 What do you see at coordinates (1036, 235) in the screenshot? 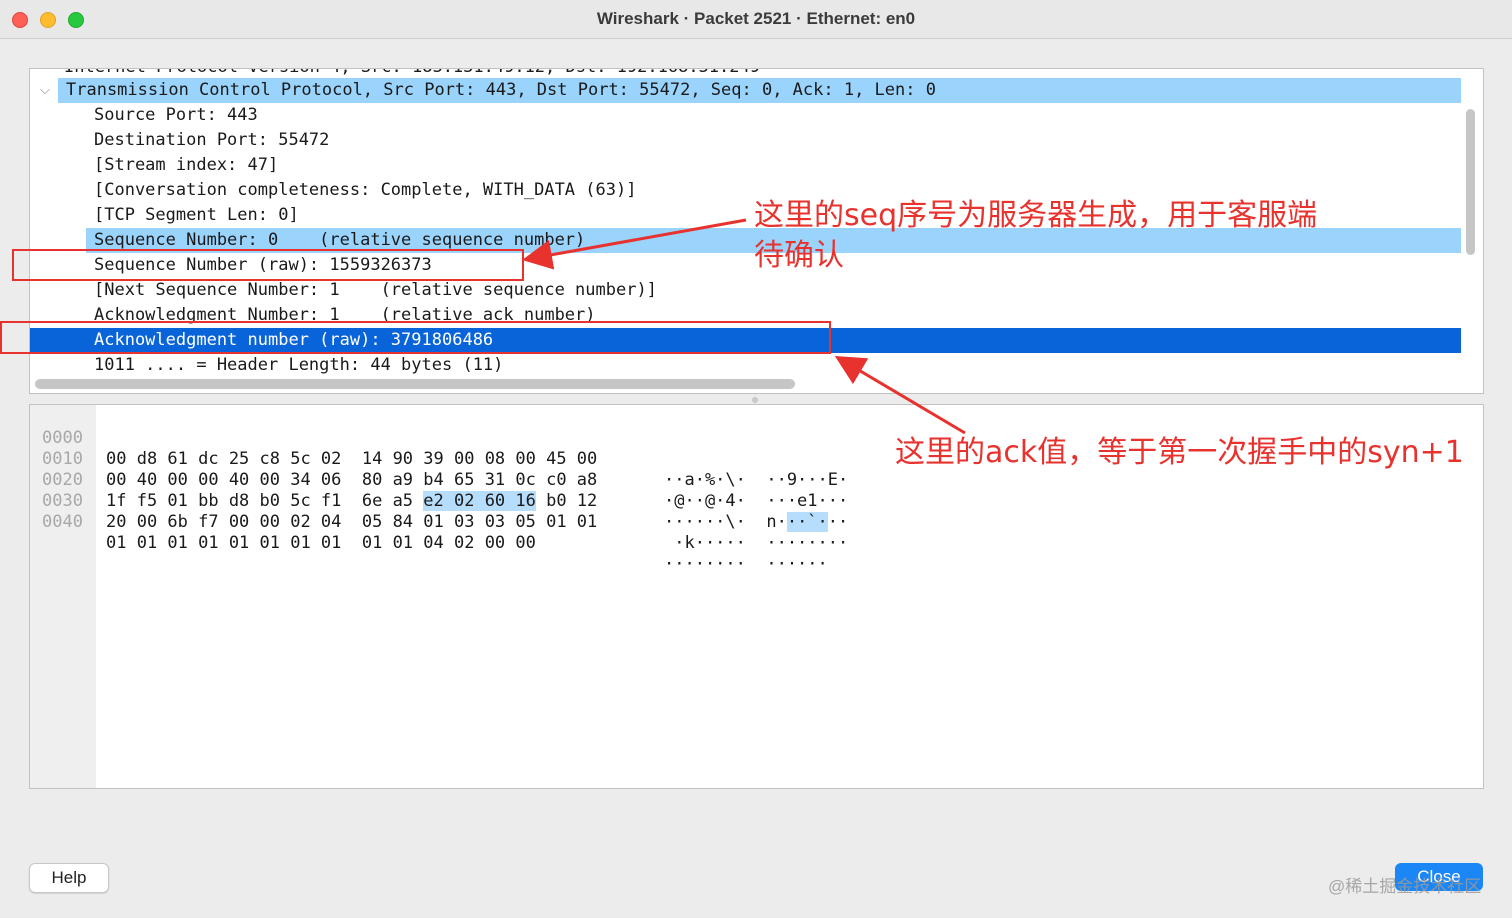
I see `annotation-seq-note: 这里的seq序号为服务器生成，用于客服端 待确认` at bounding box center [1036, 235].